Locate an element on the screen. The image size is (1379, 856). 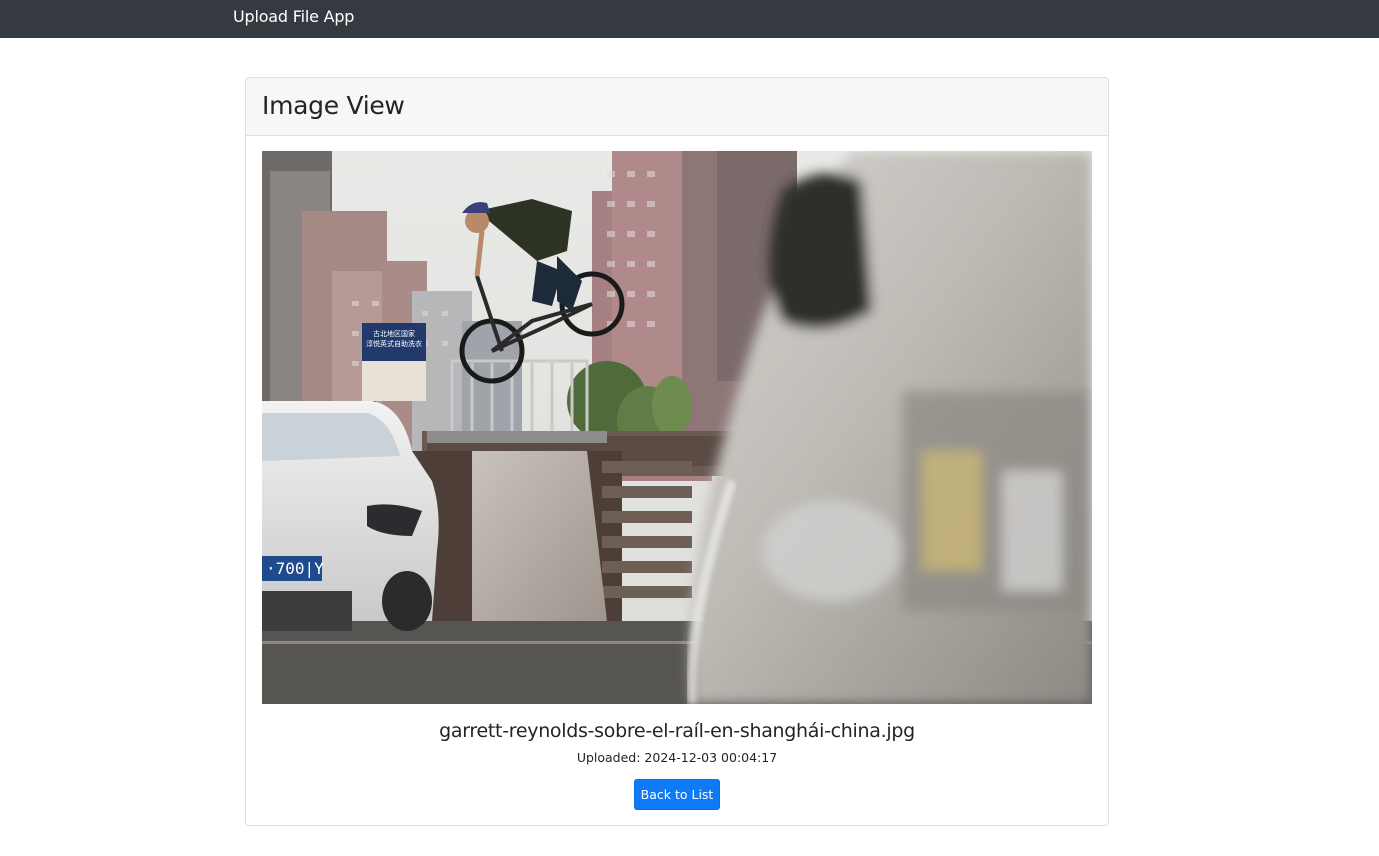
app-brand-link: Upload File App is located at coordinates (293, 17).